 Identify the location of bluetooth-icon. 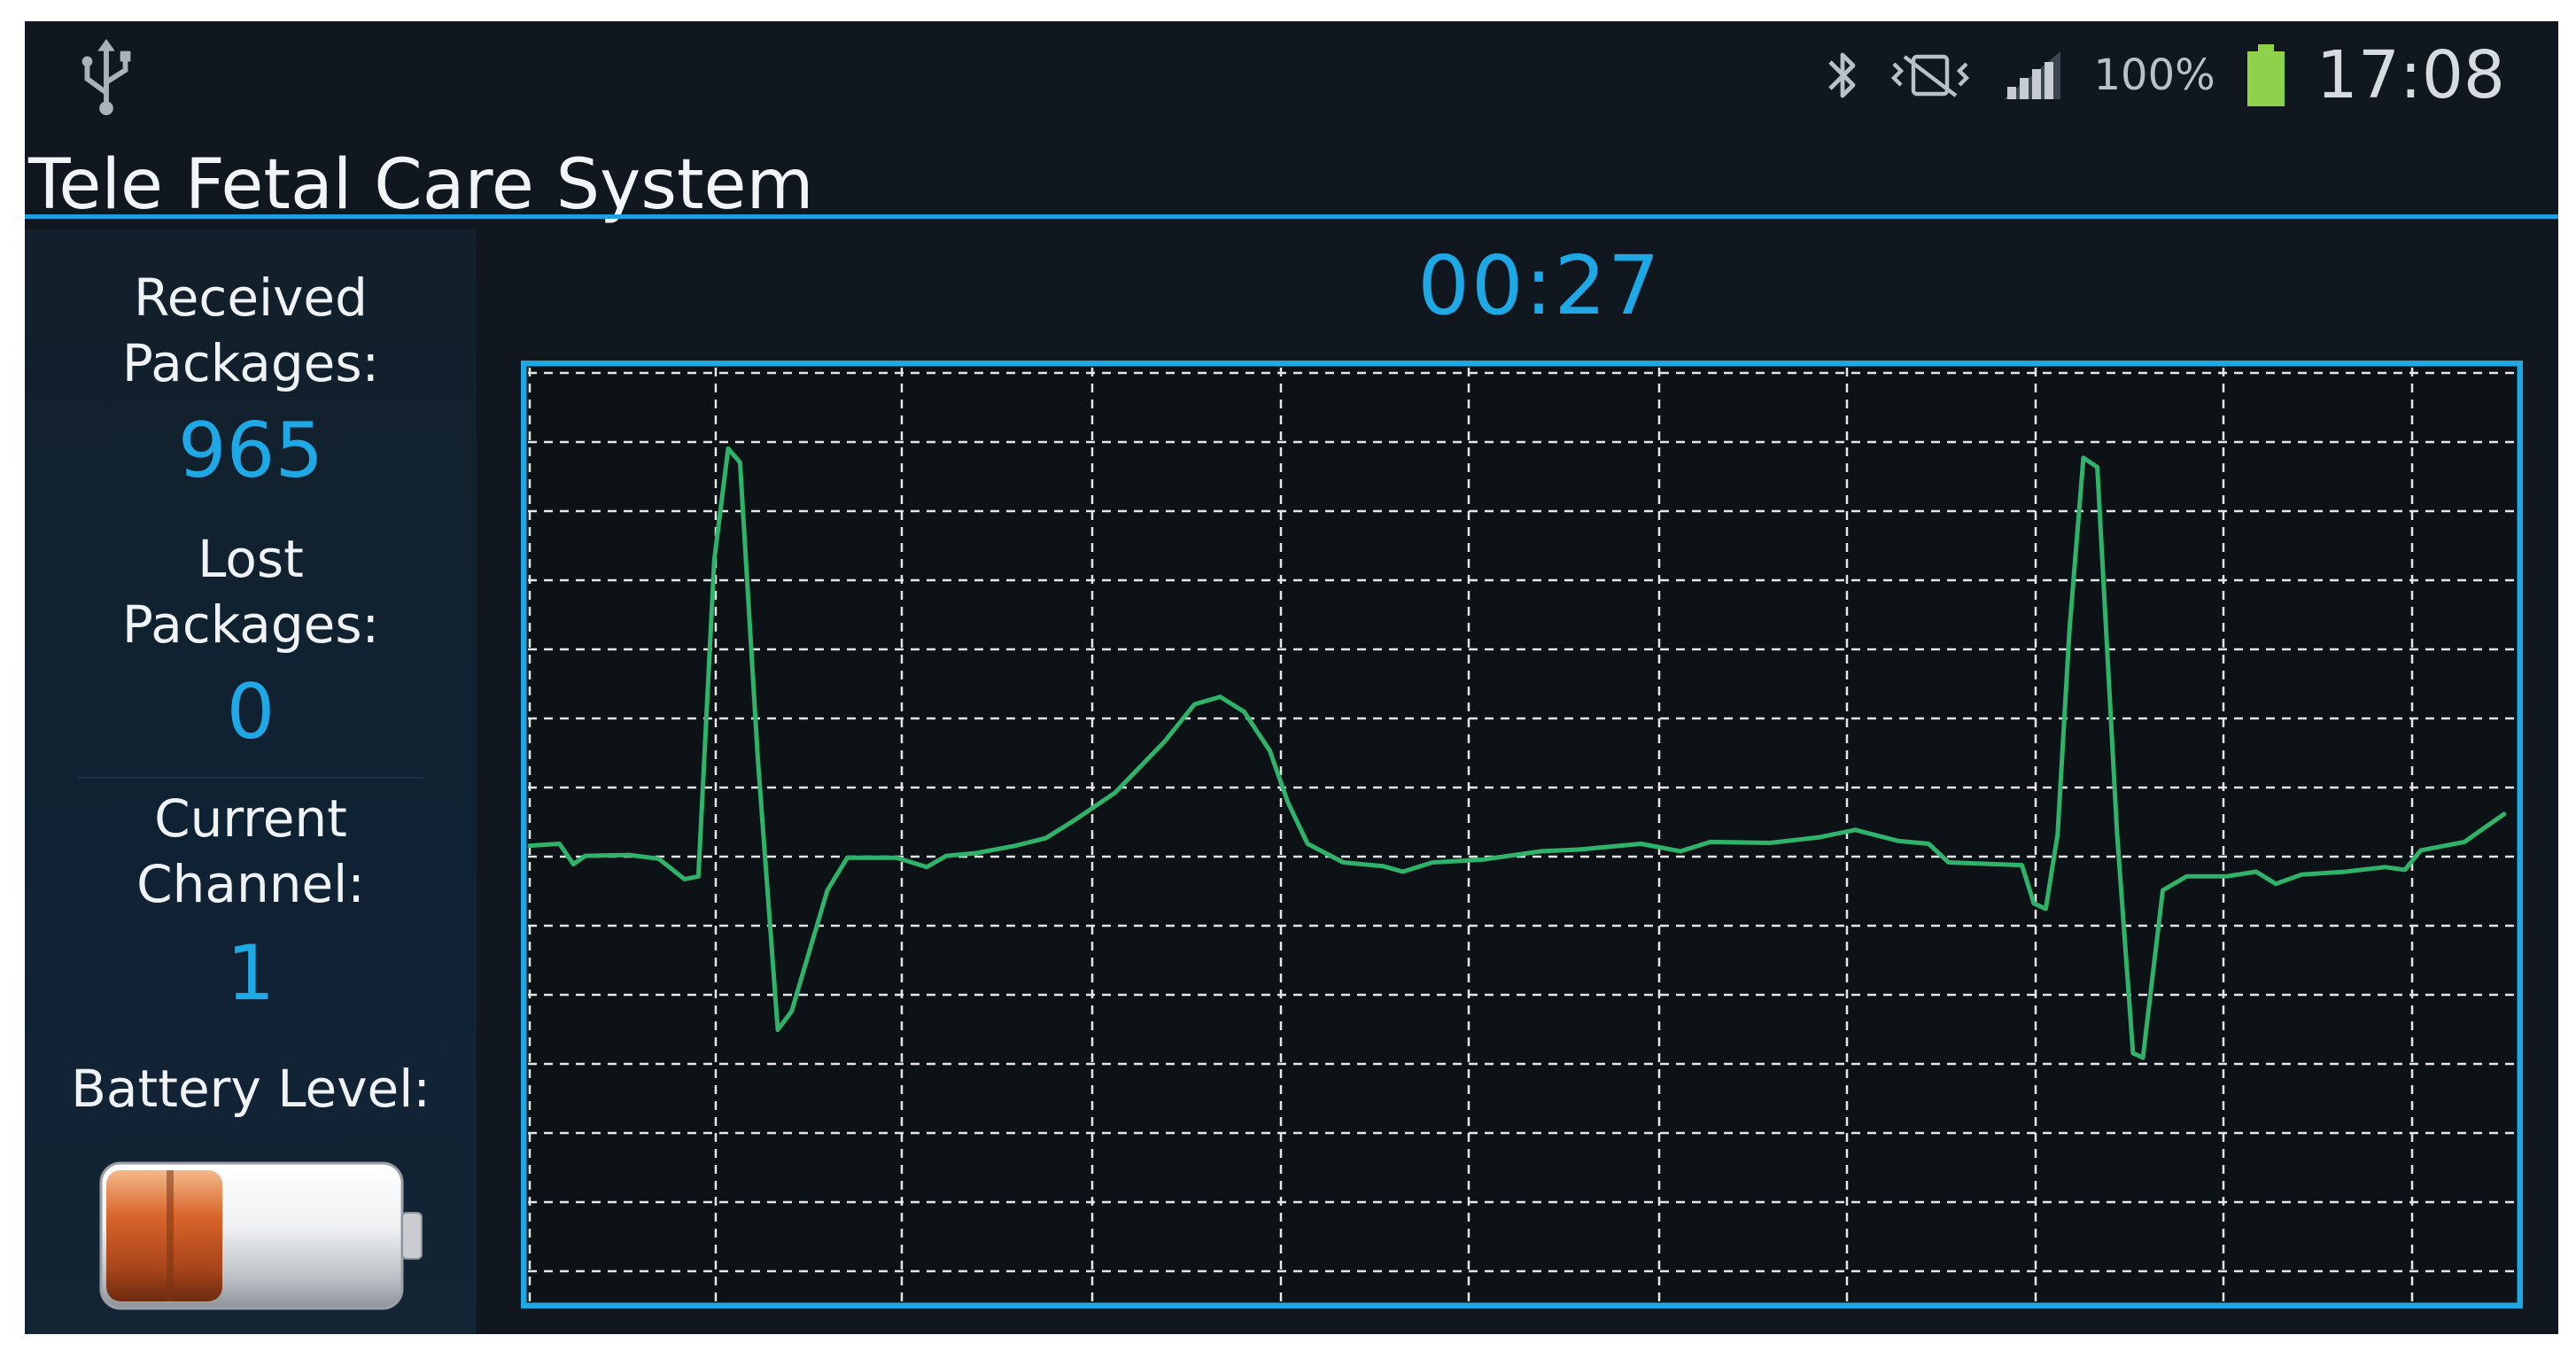
(1841, 75).